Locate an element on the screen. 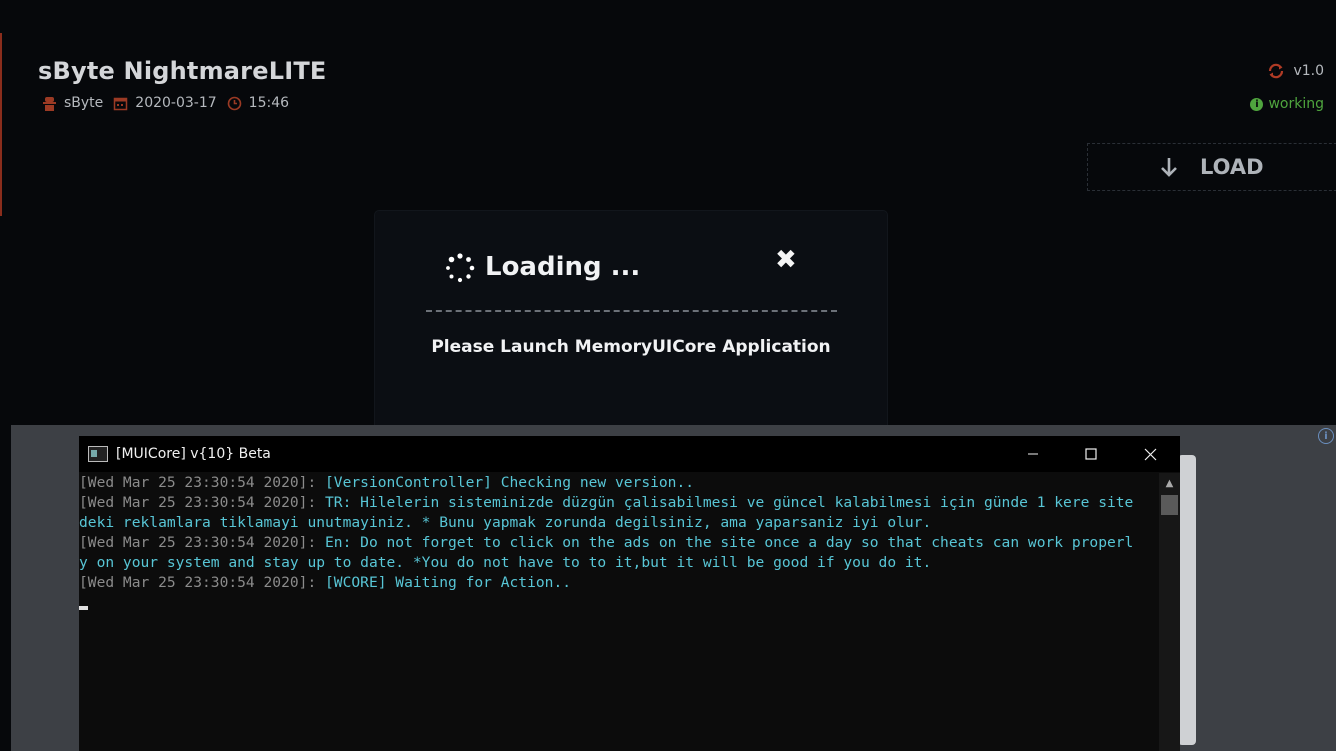 The height and width of the screenshot is (751, 1336). info-icon: i is located at coordinates (1257, 104).